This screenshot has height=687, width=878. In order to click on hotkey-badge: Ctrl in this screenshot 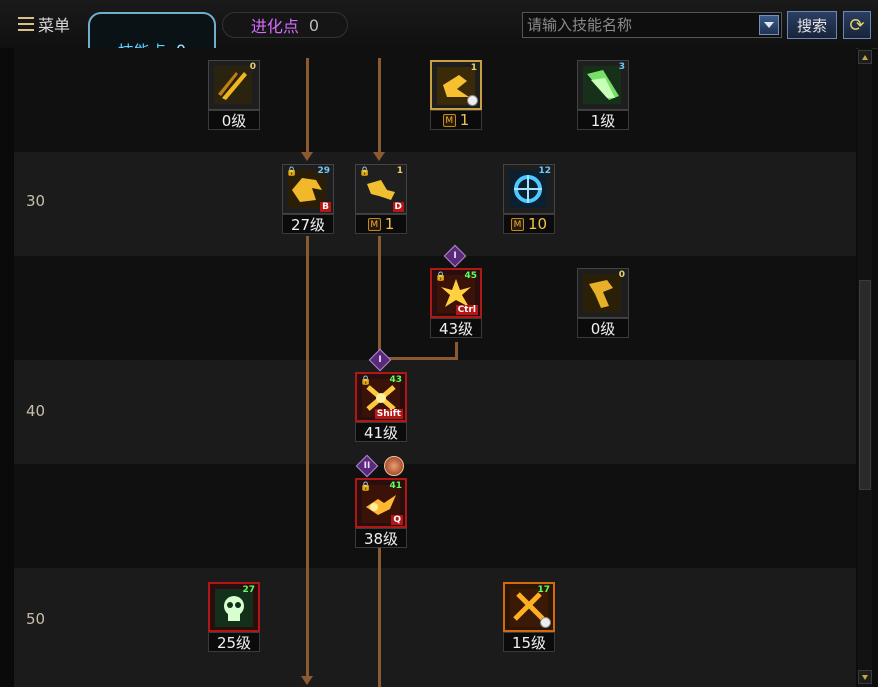, I will do `click(466, 310)`.